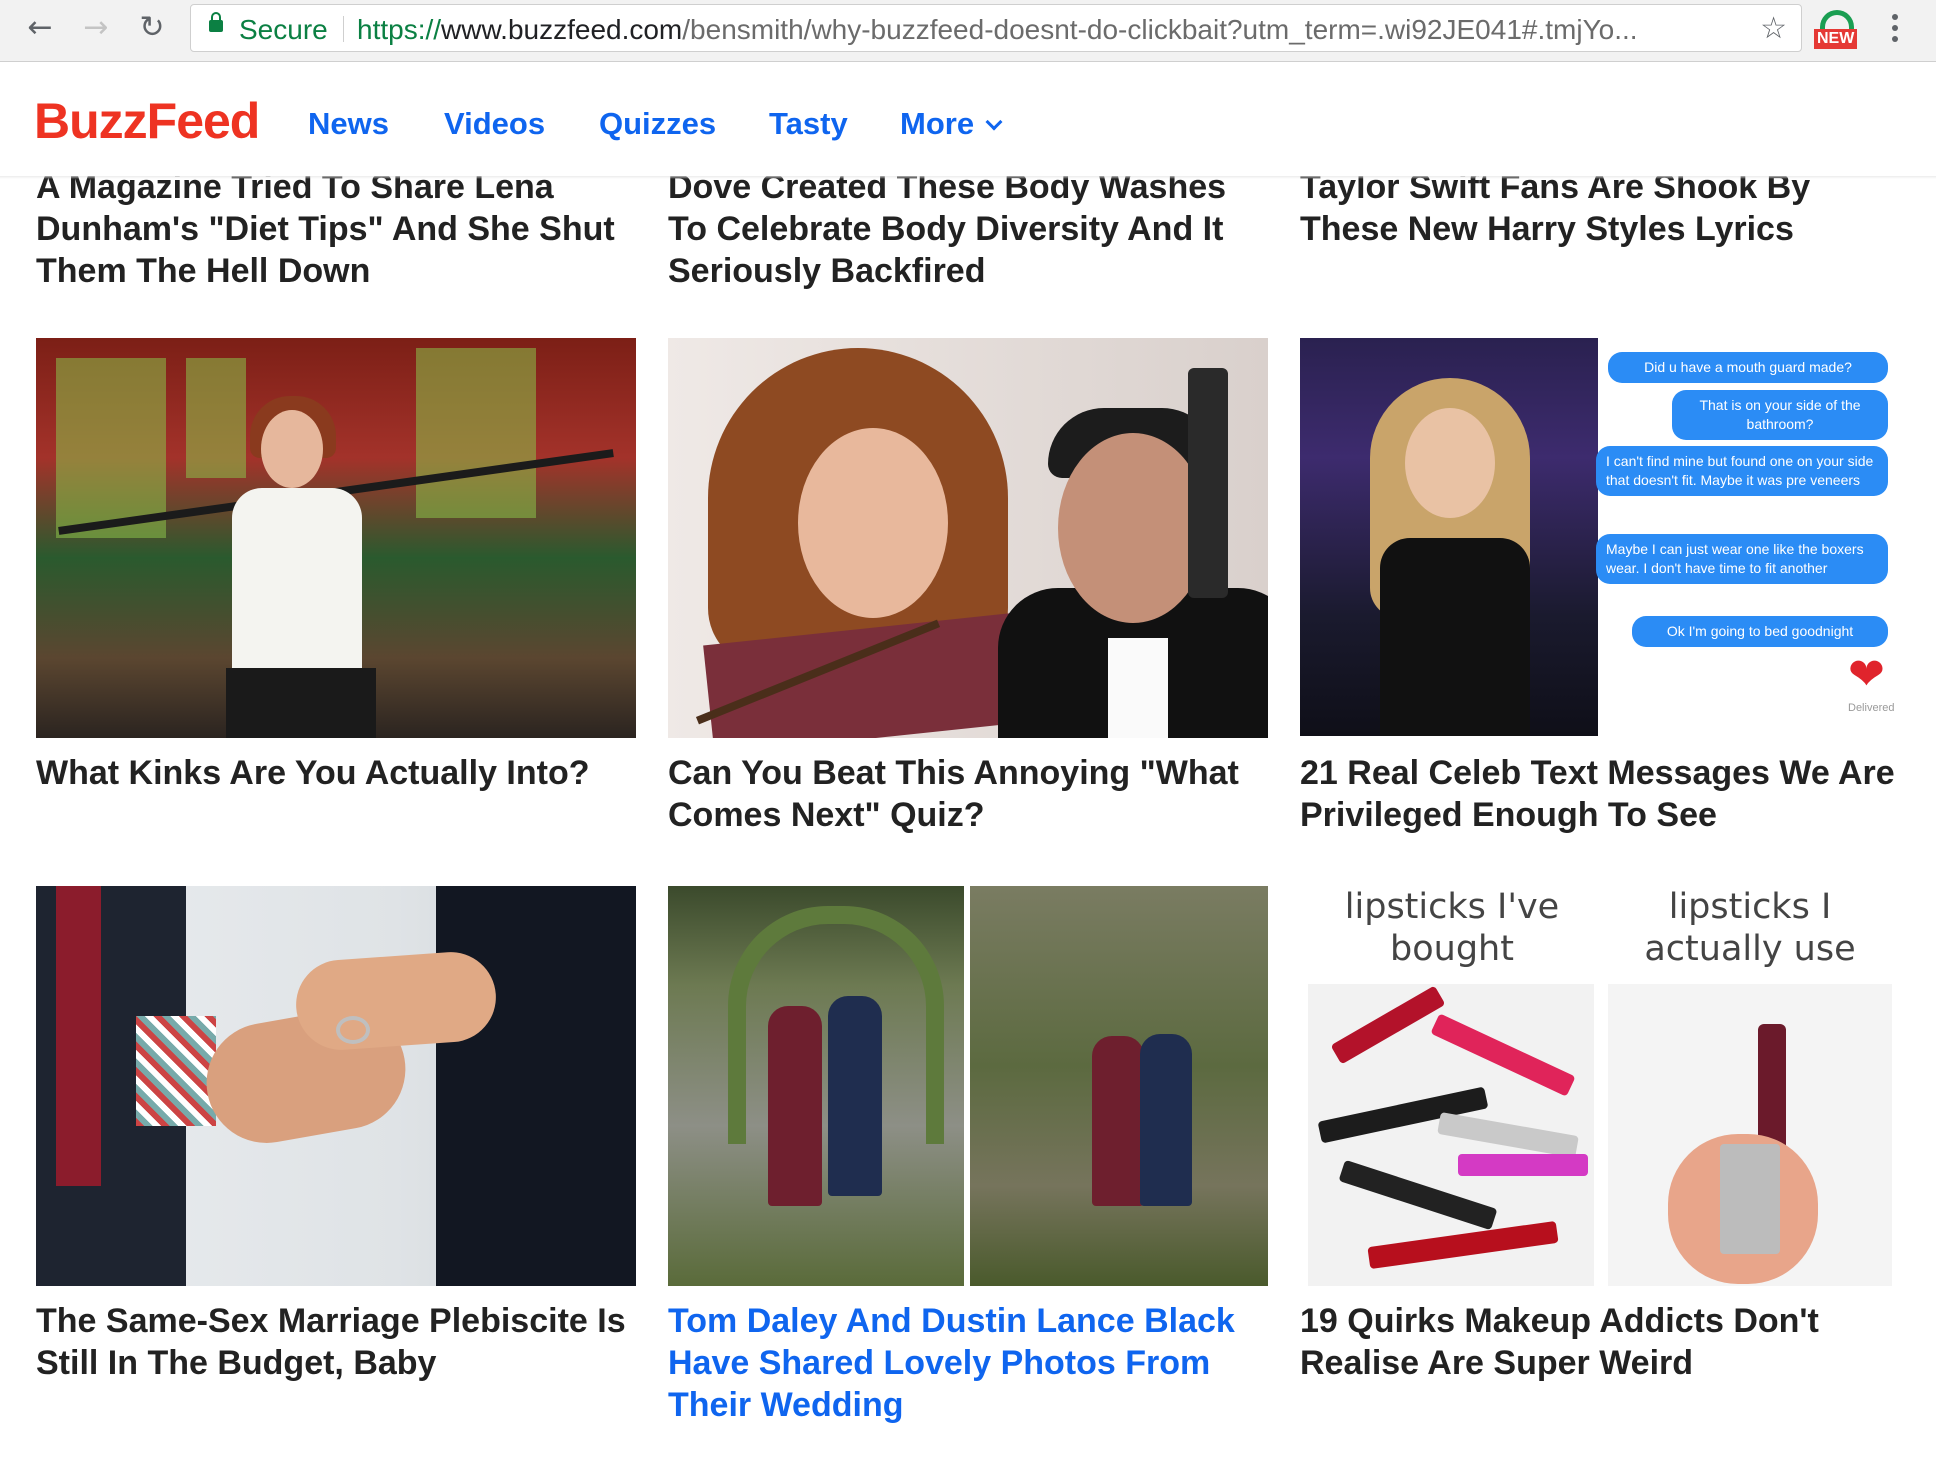  I want to click on secure-label: Secure, so click(283, 29).